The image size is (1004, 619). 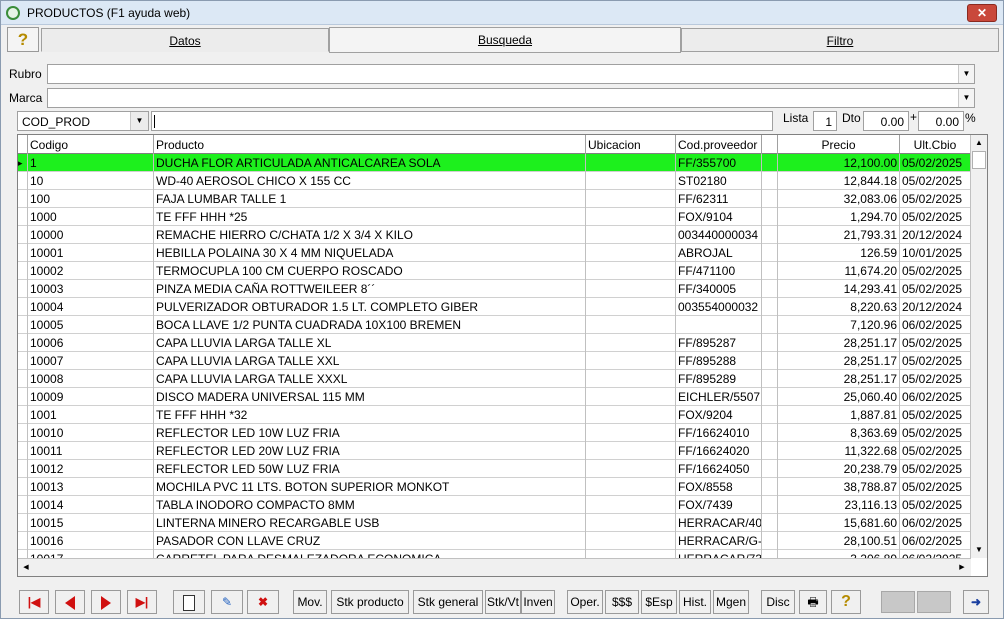 I want to click on cell-precio: 15,681.60, so click(x=839, y=523).